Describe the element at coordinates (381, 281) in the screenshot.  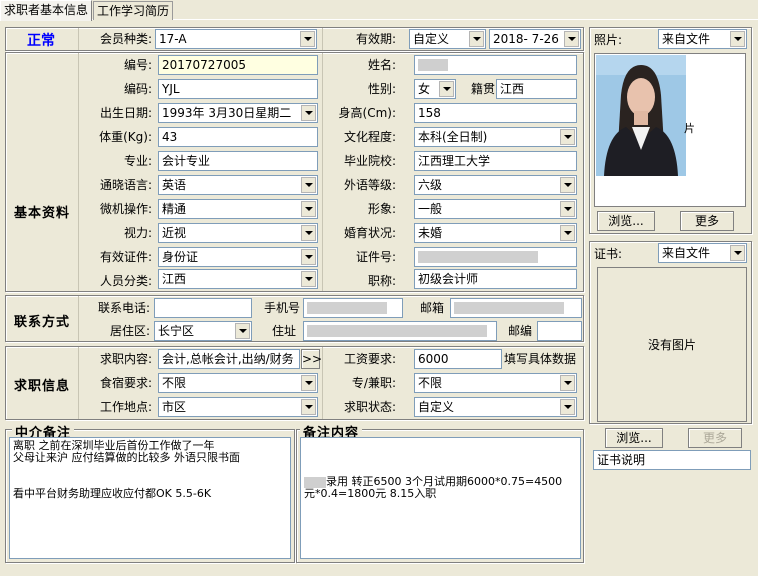
I see `prof-title-label: 职称:` at that location.